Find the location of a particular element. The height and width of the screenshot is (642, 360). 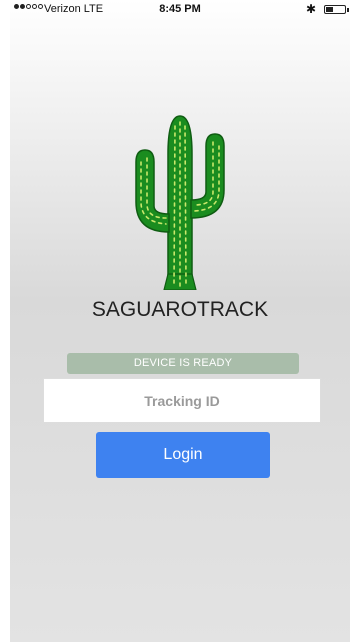

cactus-icon is located at coordinates (180, 202).